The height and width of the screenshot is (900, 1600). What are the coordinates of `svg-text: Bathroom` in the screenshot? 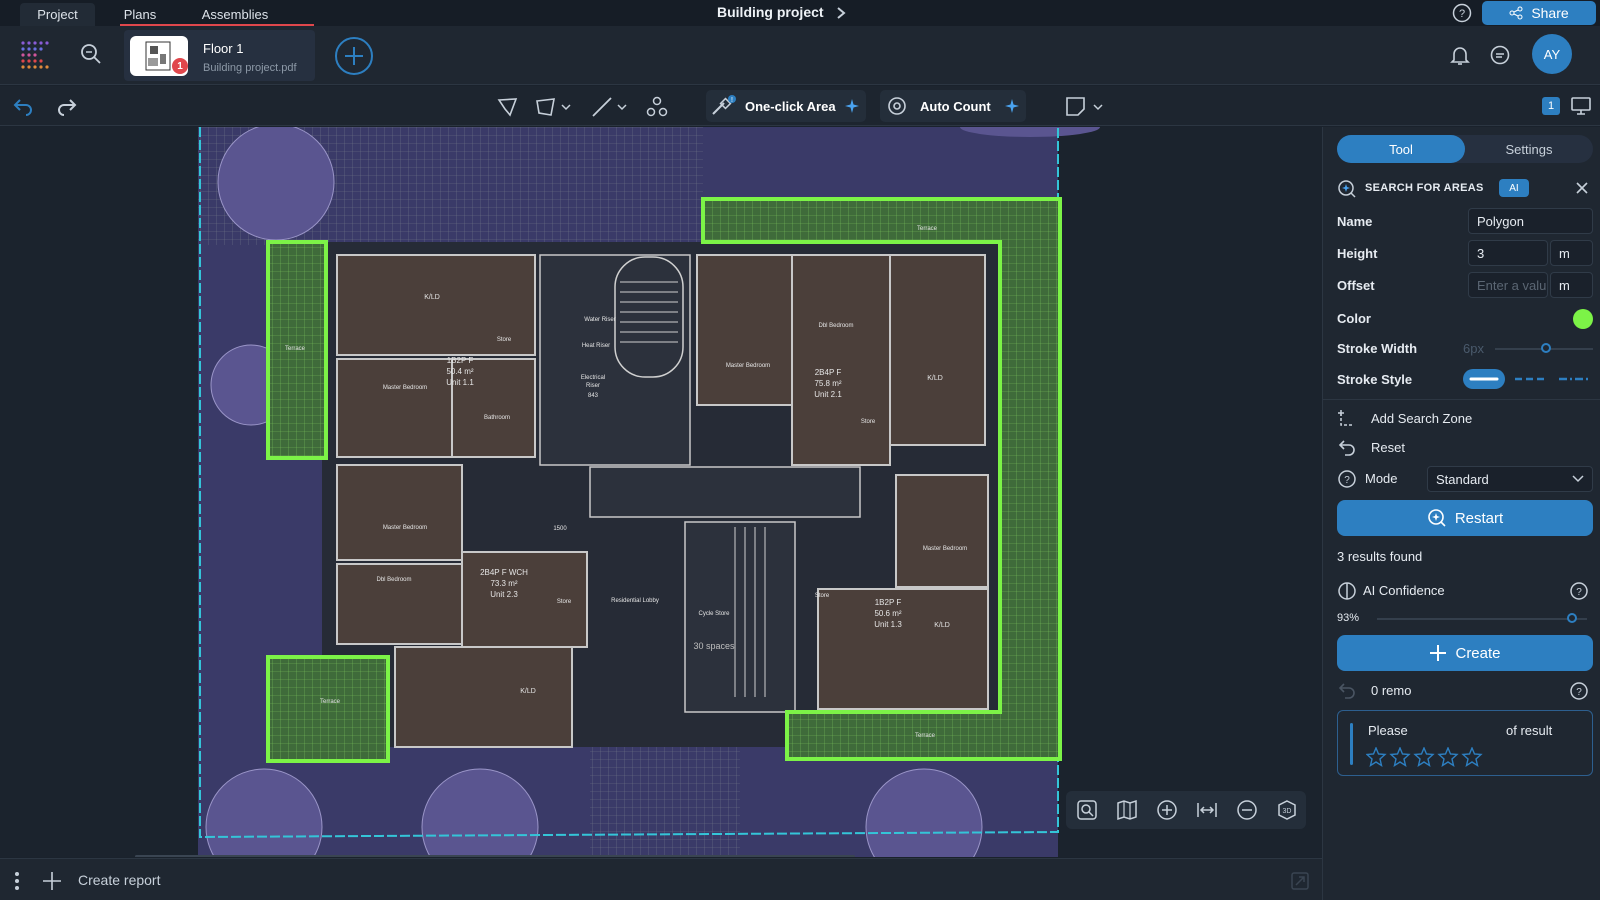 It's located at (497, 418).